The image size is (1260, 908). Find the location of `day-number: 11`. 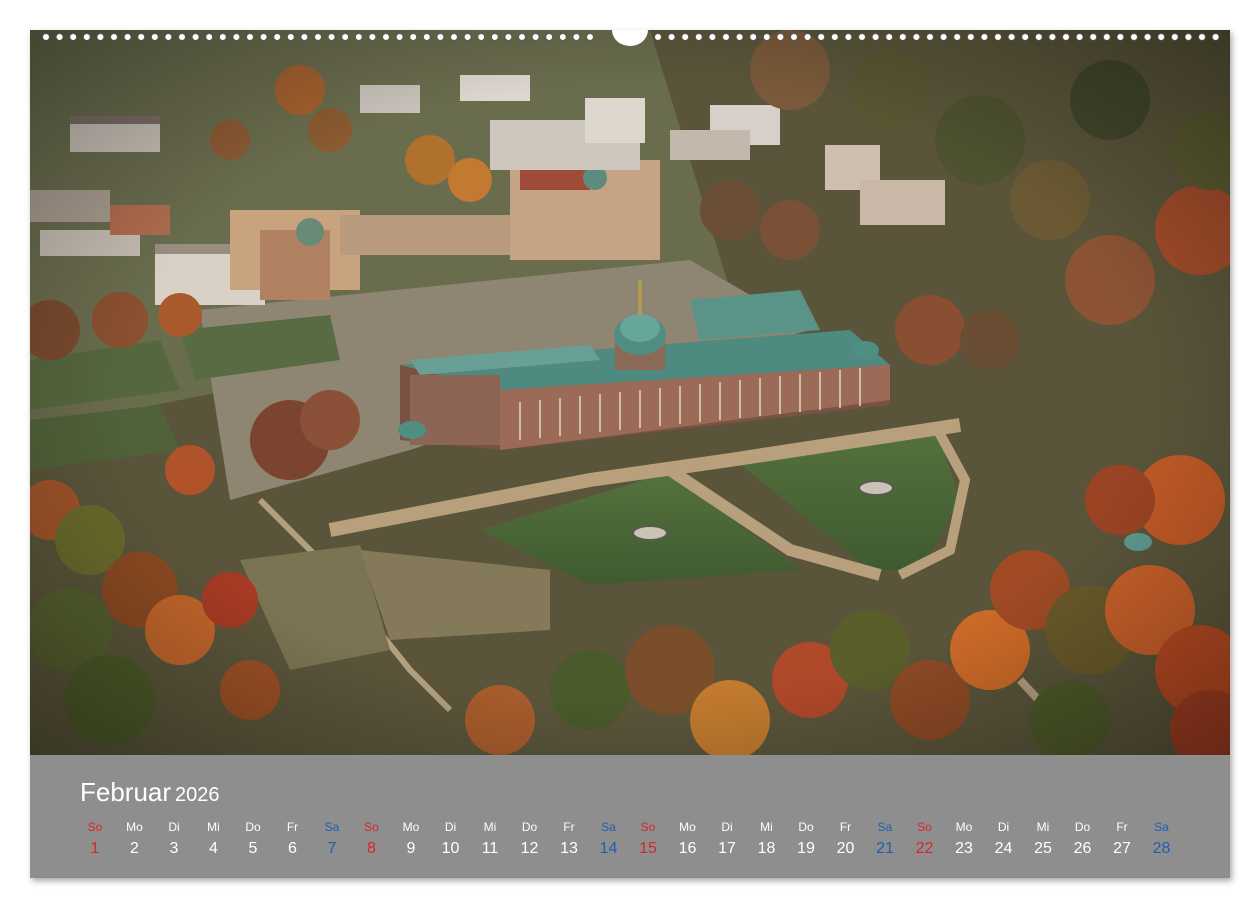

day-number: 11 is located at coordinates (490, 848).